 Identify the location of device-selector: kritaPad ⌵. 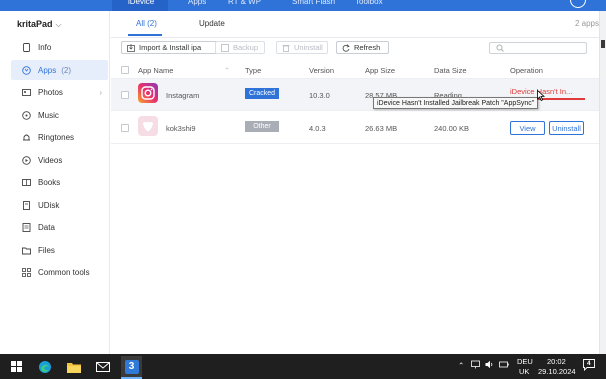
(39, 24).